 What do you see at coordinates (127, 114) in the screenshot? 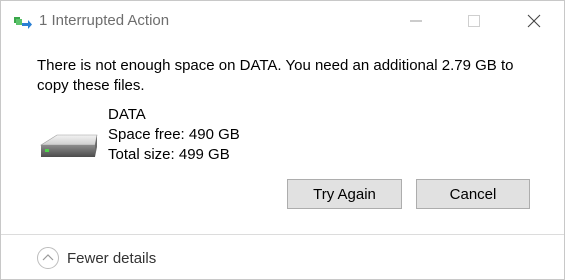
I see `drive-name: DATA` at bounding box center [127, 114].